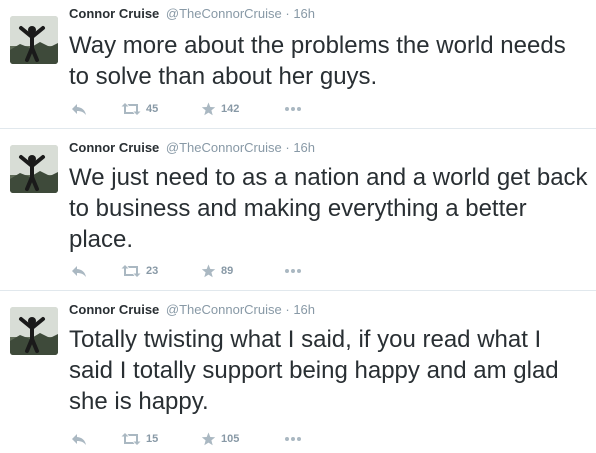 This screenshot has height=453, width=596. I want to click on retweet-button: 23, so click(139, 271).